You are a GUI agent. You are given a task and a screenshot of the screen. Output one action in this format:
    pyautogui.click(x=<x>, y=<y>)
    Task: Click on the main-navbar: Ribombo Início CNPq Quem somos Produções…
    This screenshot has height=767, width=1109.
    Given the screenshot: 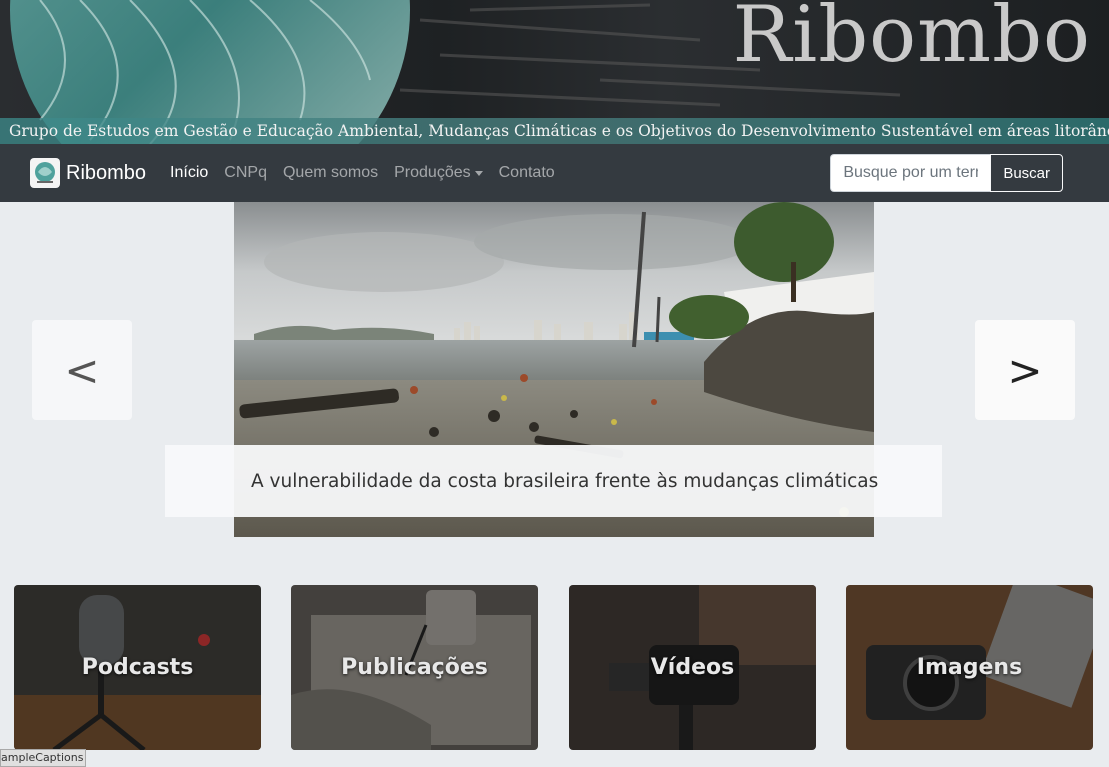 What is the action you would take?
    pyautogui.click(x=554, y=173)
    